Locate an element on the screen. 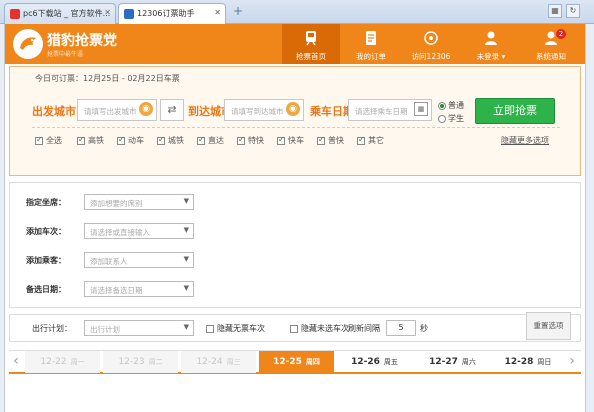  filter-express: 特快 is located at coordinates (250, 140).